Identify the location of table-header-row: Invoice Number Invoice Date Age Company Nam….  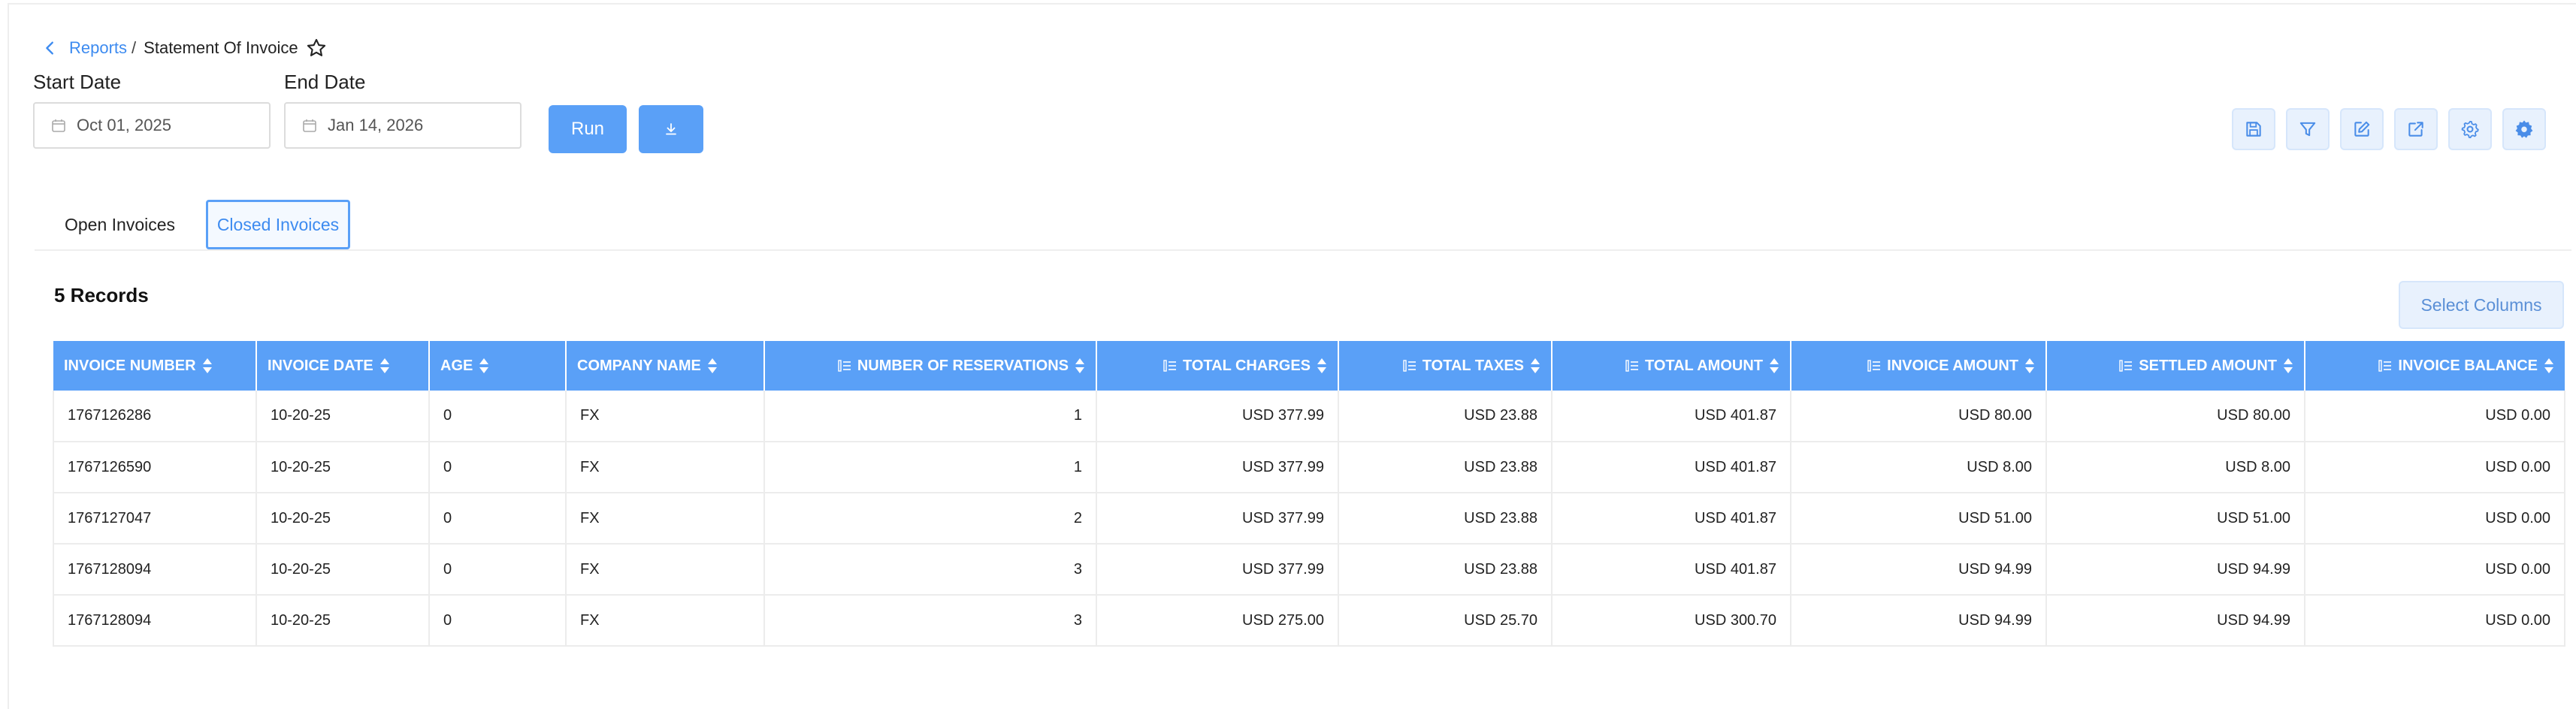
(1309, 366).